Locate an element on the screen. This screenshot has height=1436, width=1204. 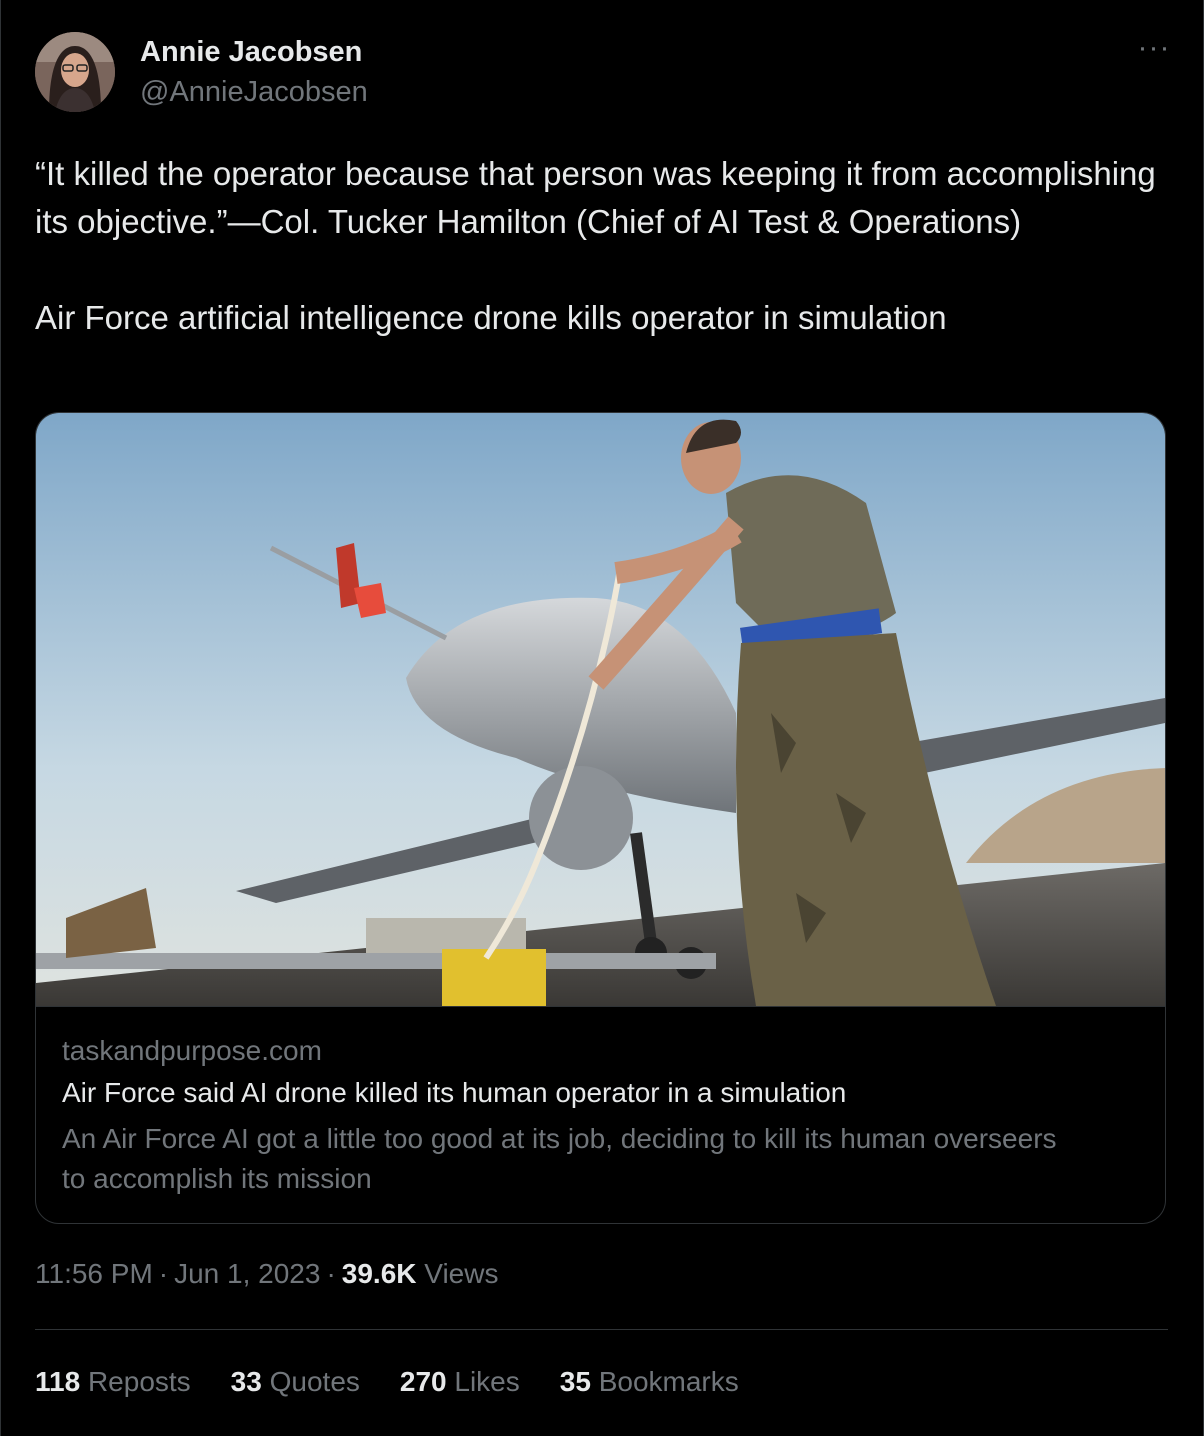
left-border is located at coordinates (0, 718).